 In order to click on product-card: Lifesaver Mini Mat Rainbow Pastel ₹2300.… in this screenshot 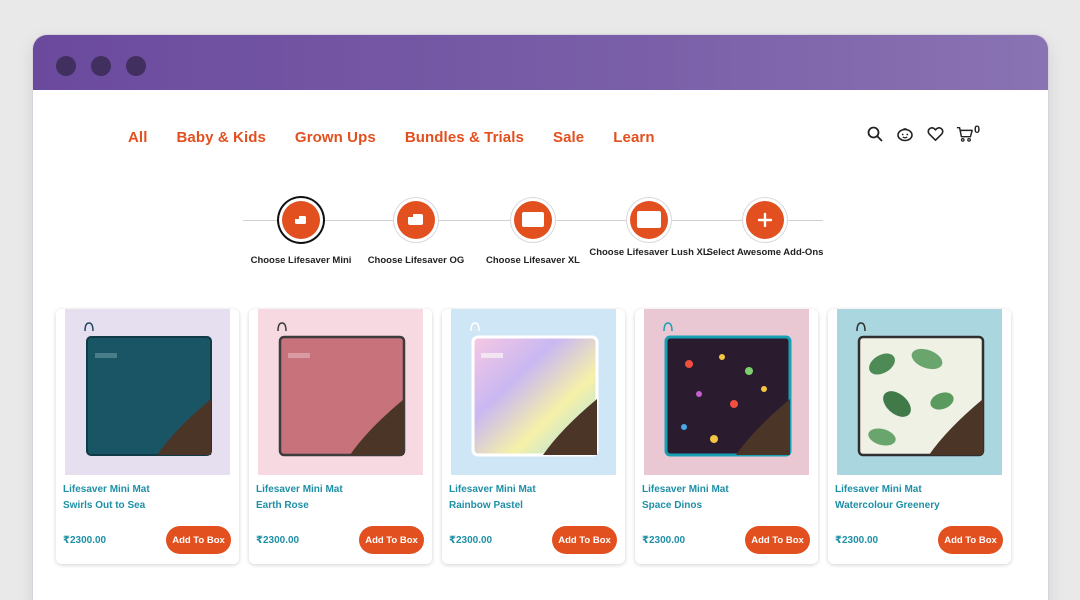, I will do `click(533, 436)`.